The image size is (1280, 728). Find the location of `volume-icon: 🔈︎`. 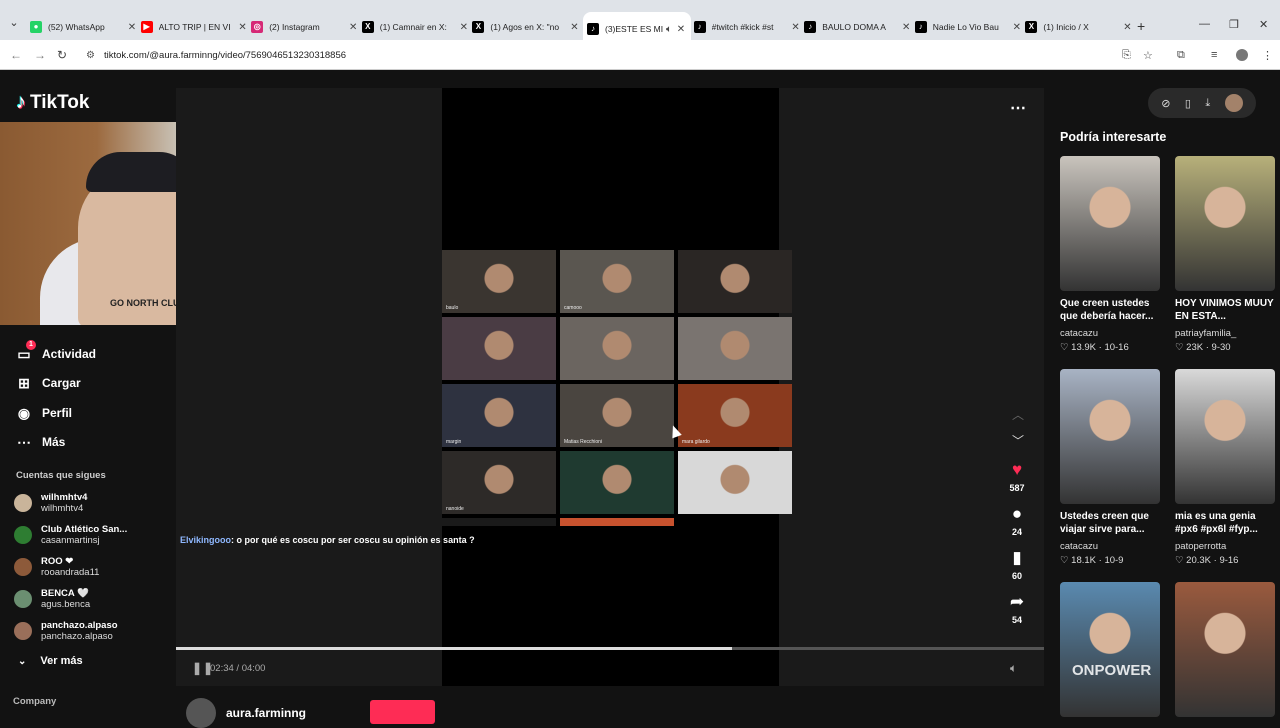

volume-icon: 🔈︎ is located at coordinates (1013, 668).